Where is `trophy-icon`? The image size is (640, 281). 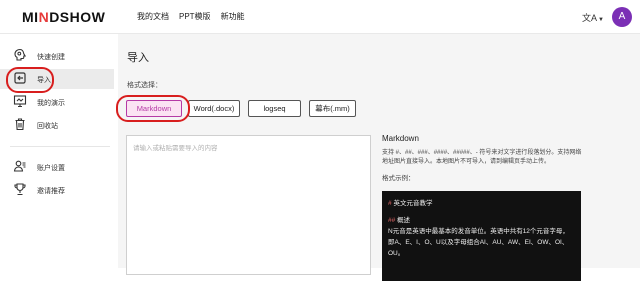 trophy-icon is located at coordinates (20, 189).